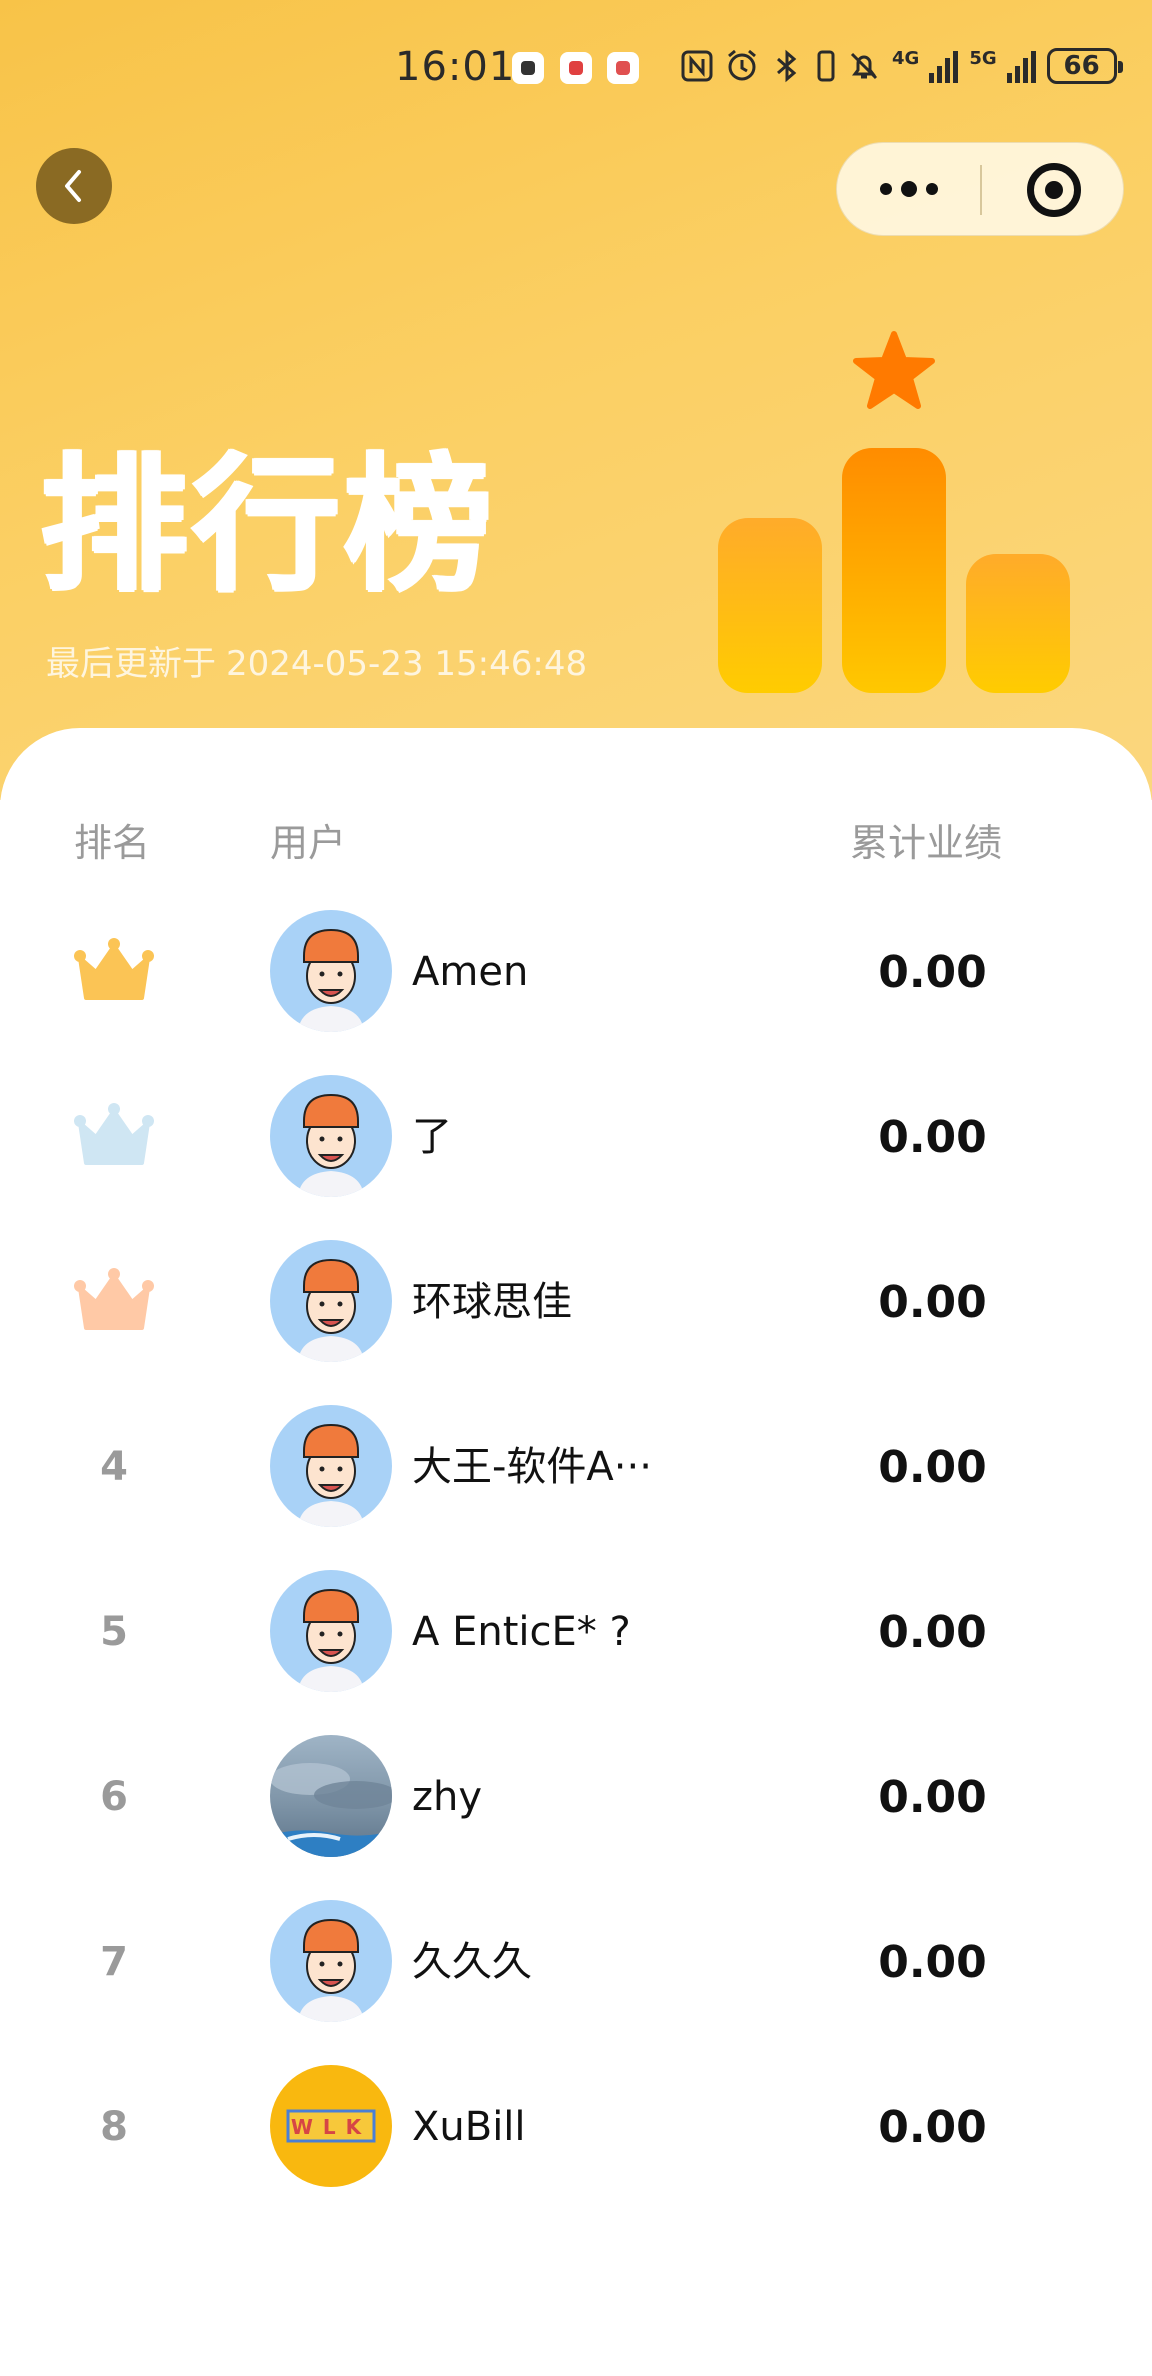 The image size is (1152, 2376). I want to click on username: 了, so click(432, 1137).